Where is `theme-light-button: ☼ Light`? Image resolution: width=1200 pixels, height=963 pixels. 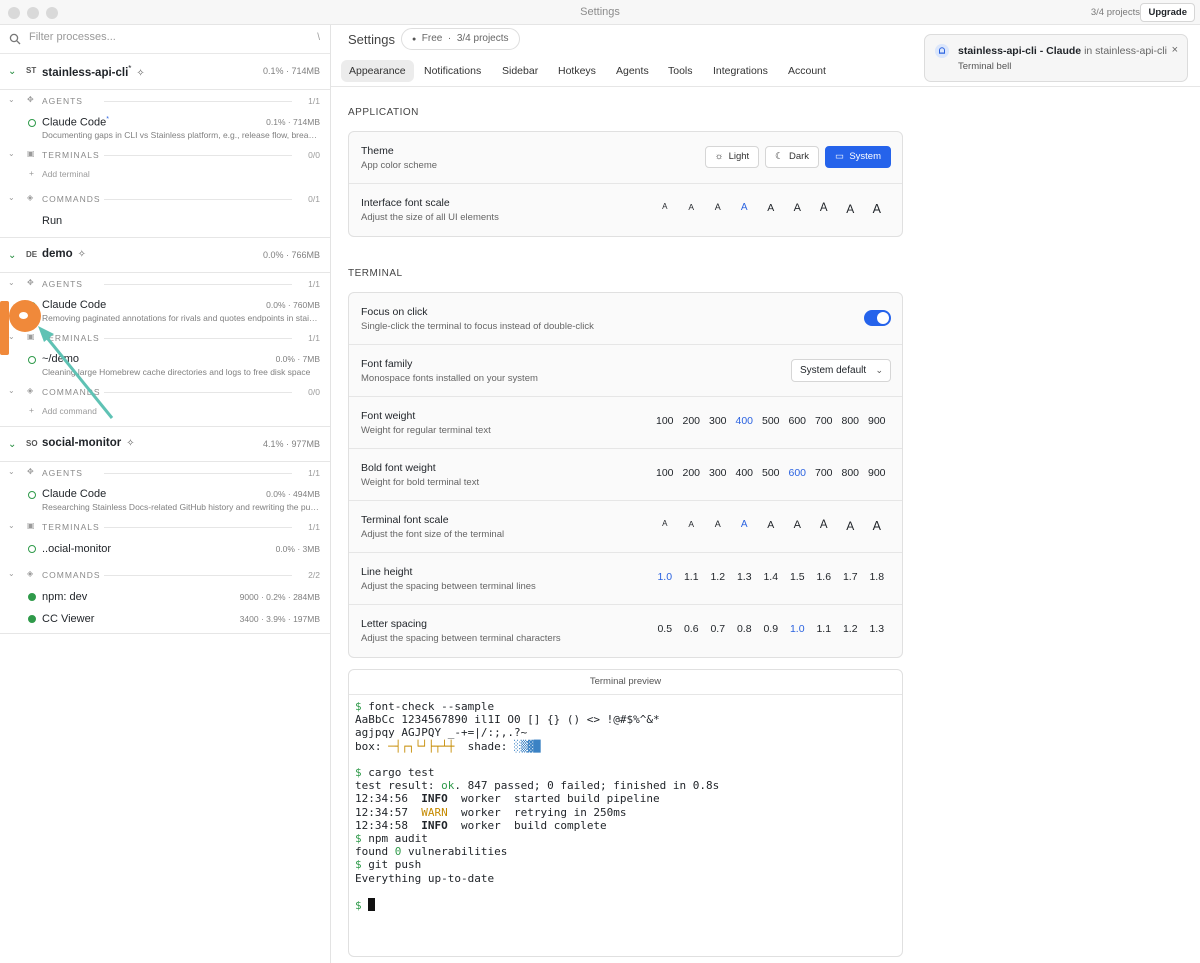
theme-light-button: ☼ Light is located at coordinates (732, 157).